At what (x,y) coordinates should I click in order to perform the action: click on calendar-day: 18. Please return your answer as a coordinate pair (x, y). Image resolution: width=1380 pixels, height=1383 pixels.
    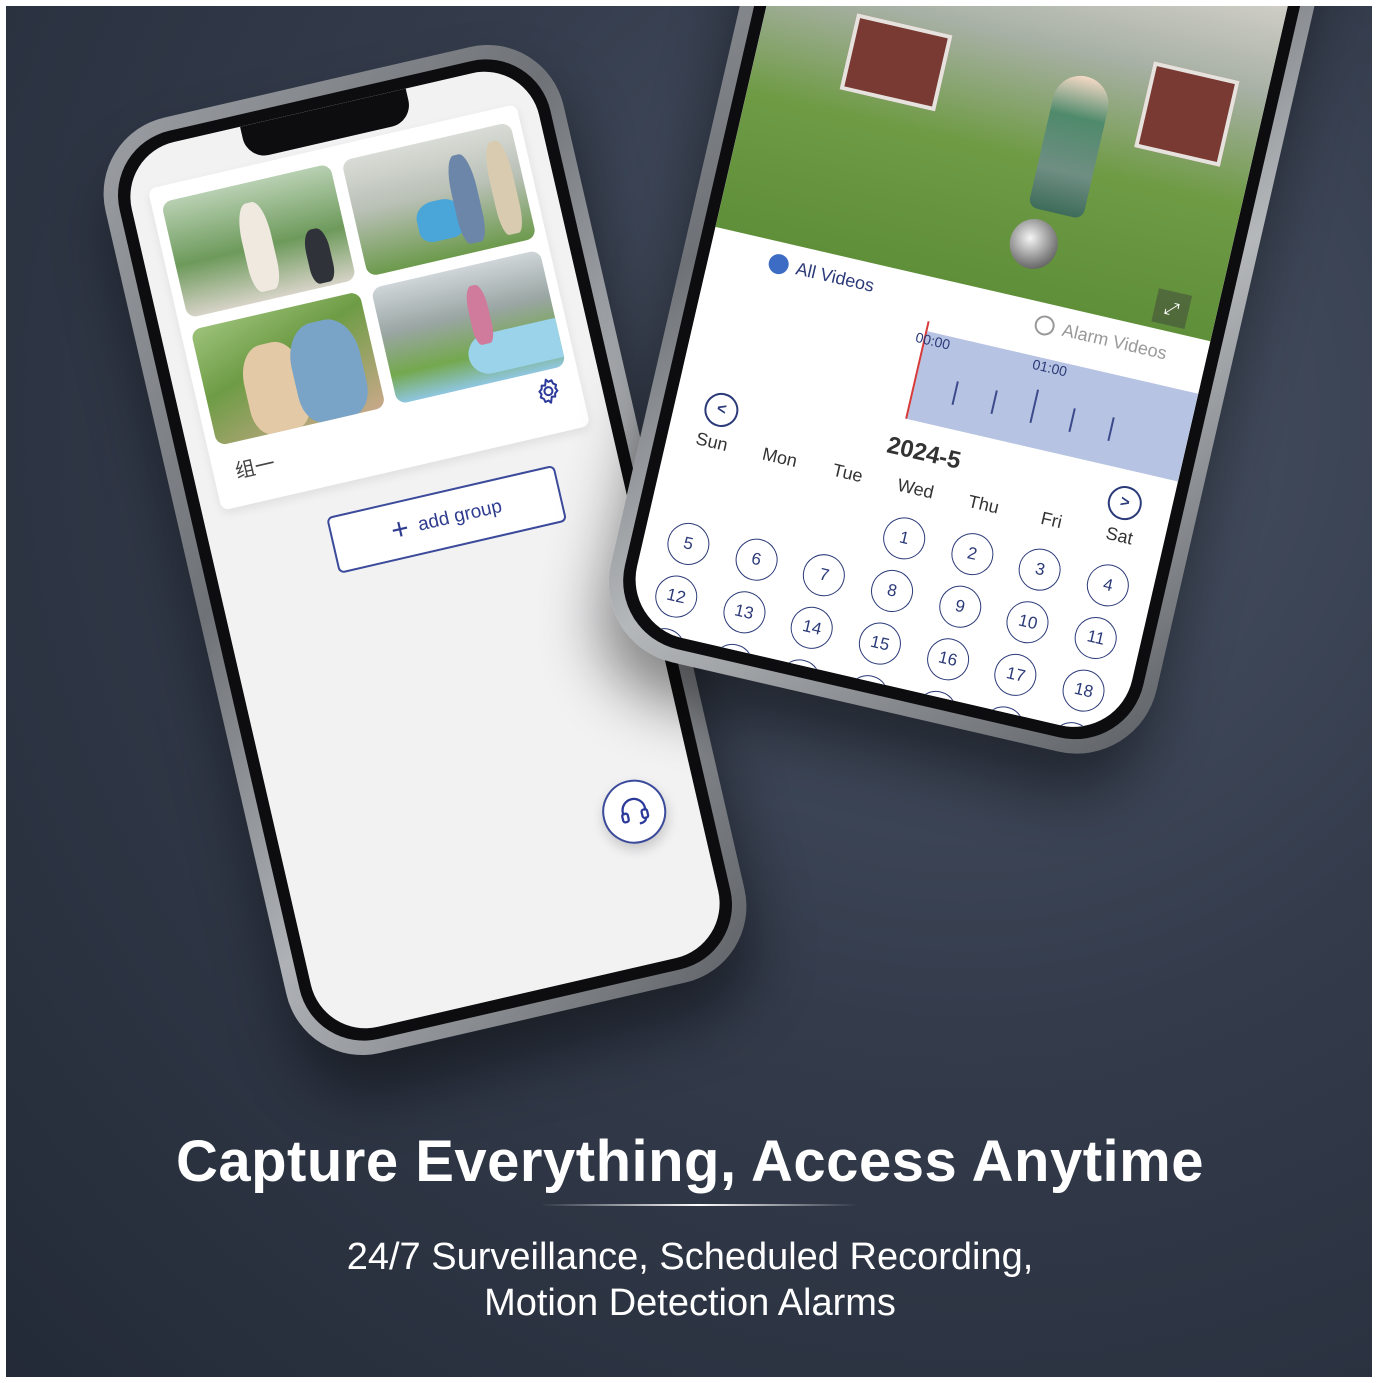
    Looking at the image, I should click on (1083, 690).